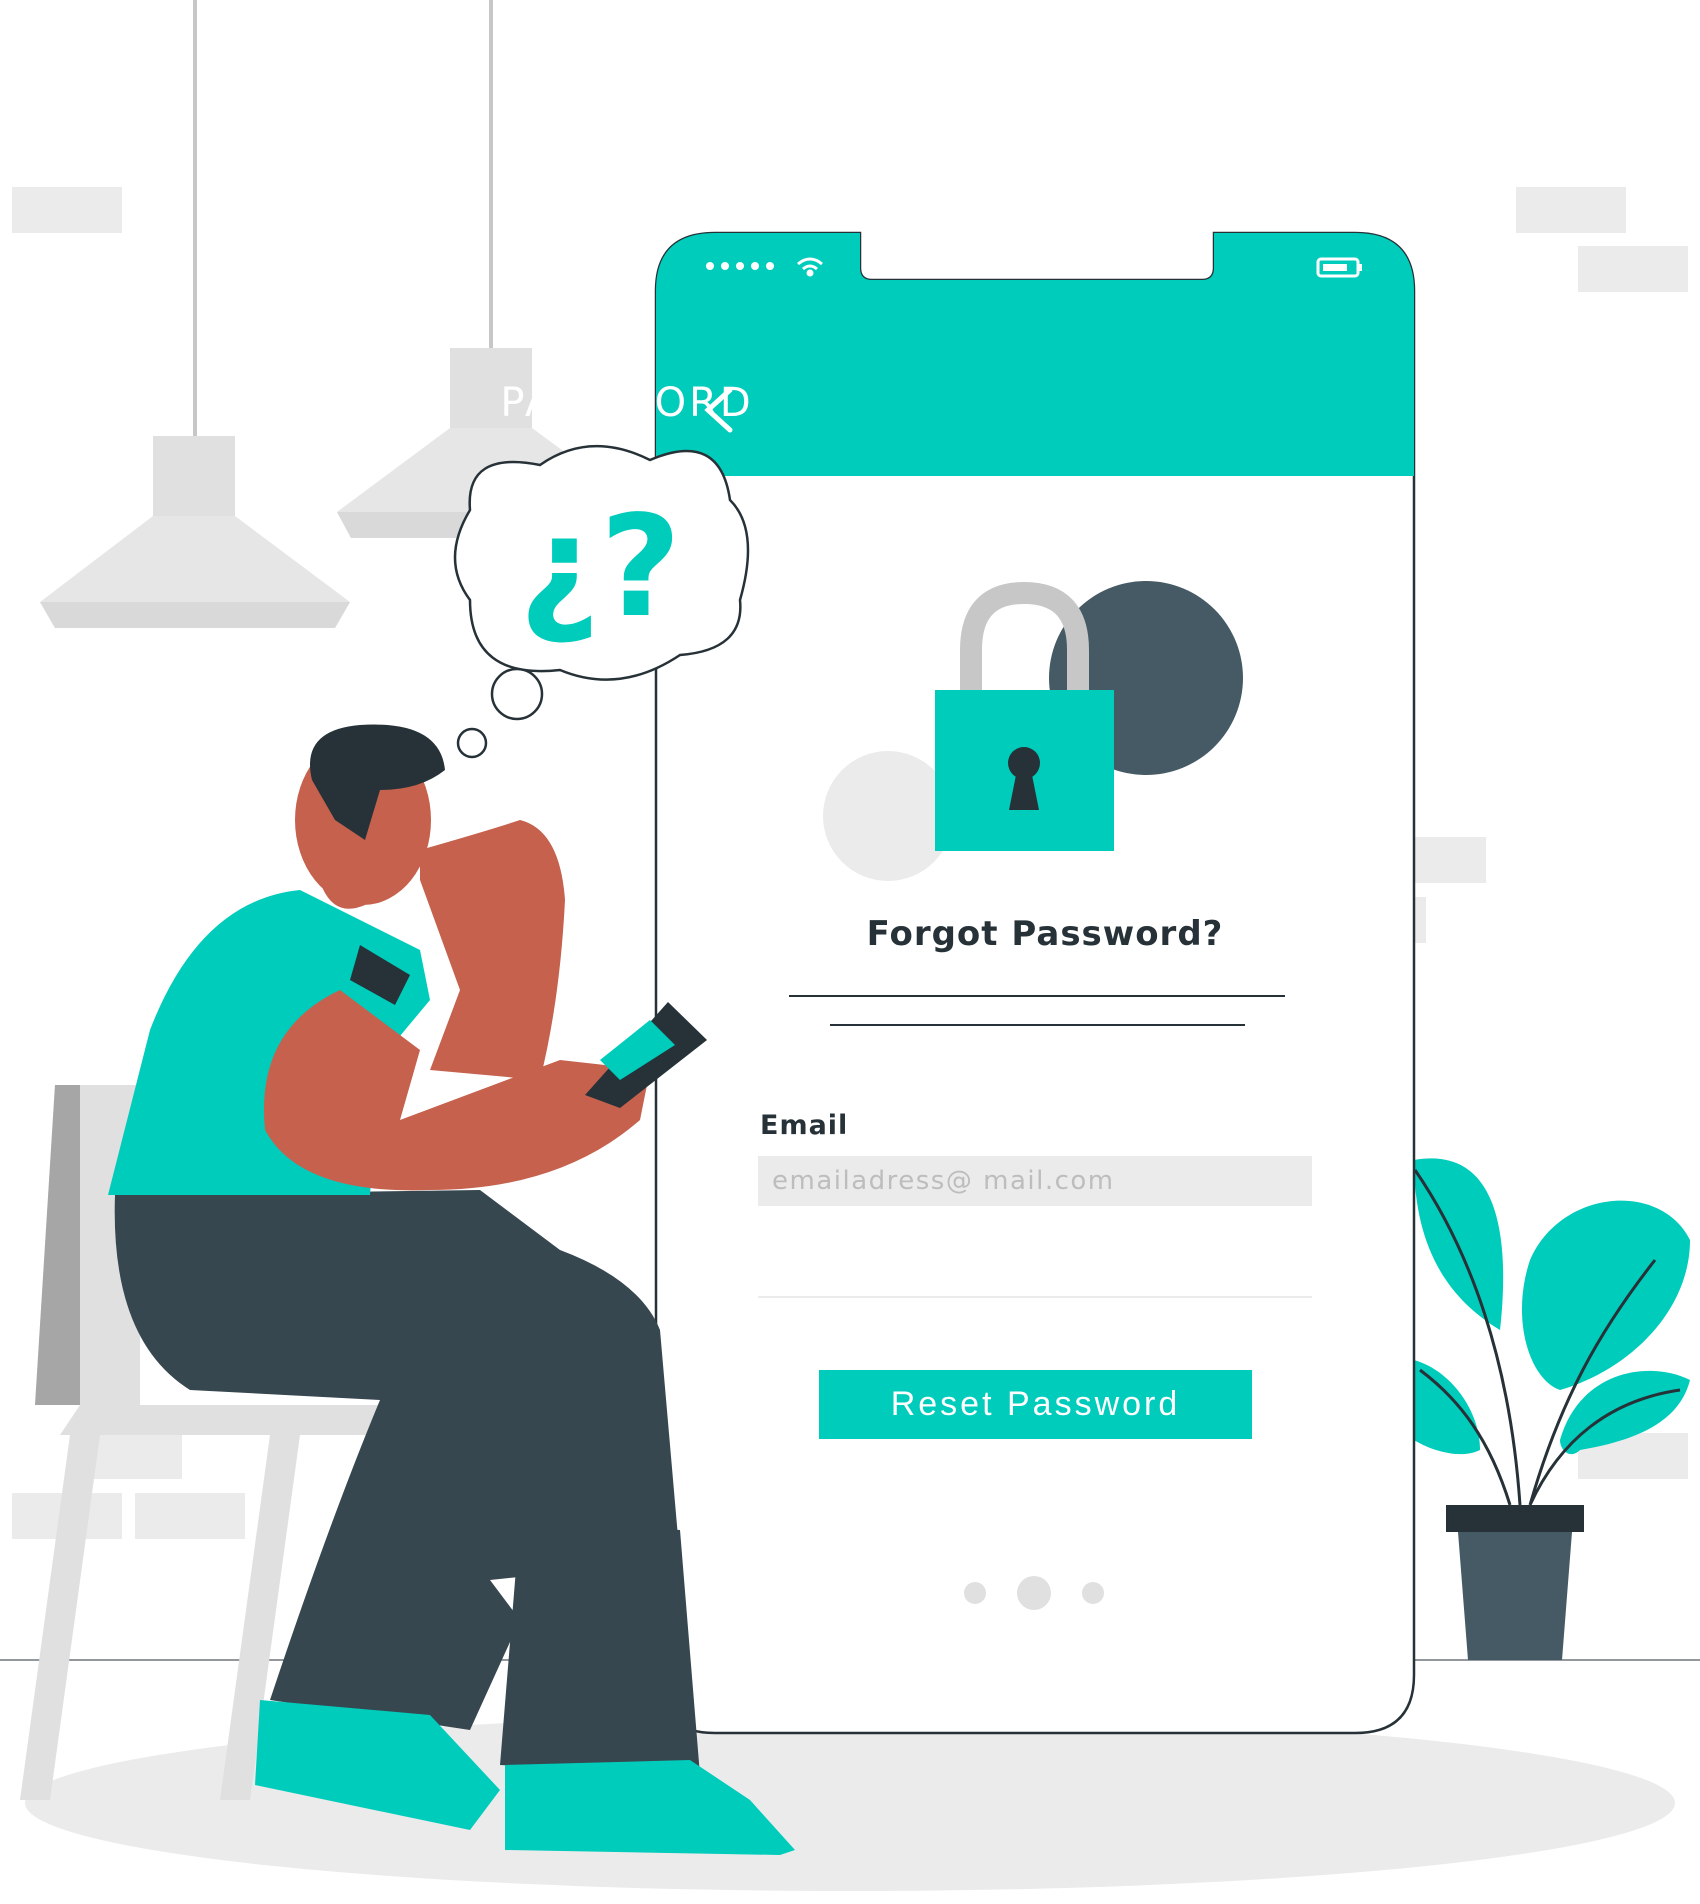 This screenshot has height=1904, width=1700. I want to click on reset-password-button: Reset Password, so click(1035, 1404).